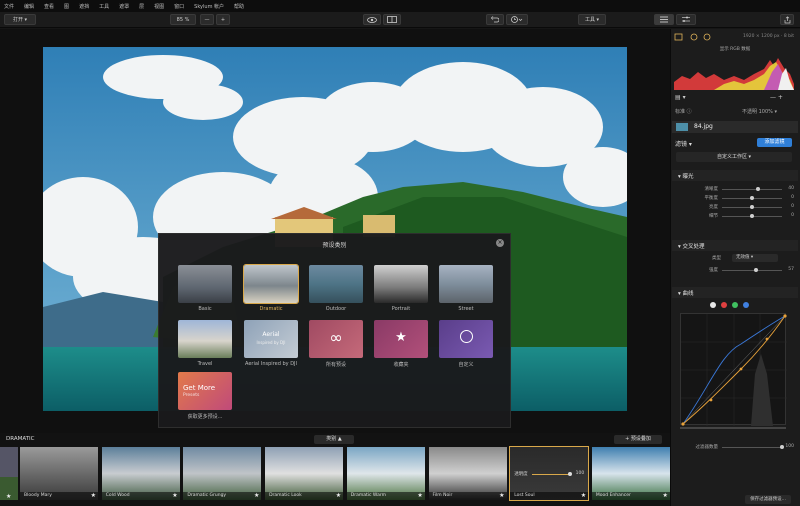 The image size is (800, 506). What do you see at coordinates (466, 288) in the screenshot?
I see `preset-tile: Street` at bounding box center [466, 288].